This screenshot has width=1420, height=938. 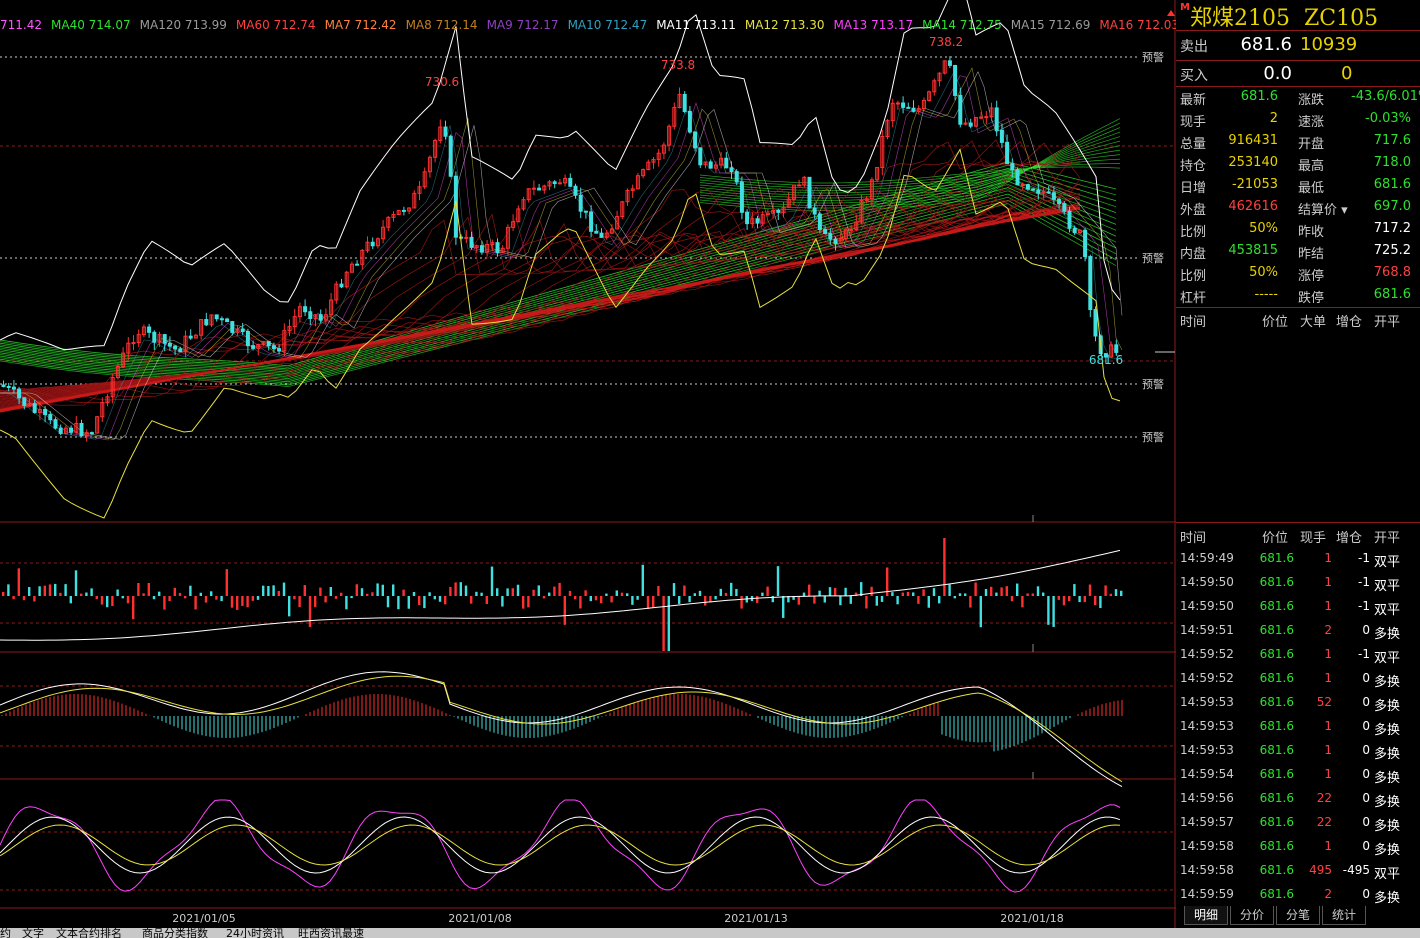 What do you see at coordinates (1298, 46) in the screenshot?
I see `sell-row: 卖出 681.6 10939` at bounding box center [1298, 46].